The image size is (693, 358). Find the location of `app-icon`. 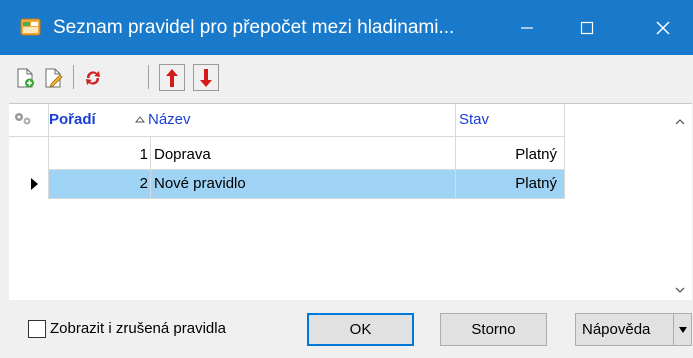

app-icon is located at coordinates (30, 27).